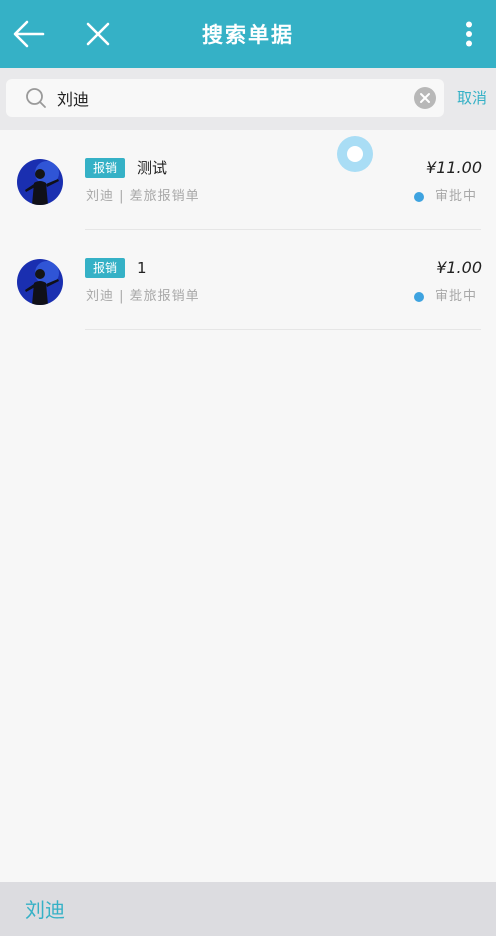 The height and width of the screenshot is (936, 496). I want to click on search-bar: 取消, so click(248, 99).